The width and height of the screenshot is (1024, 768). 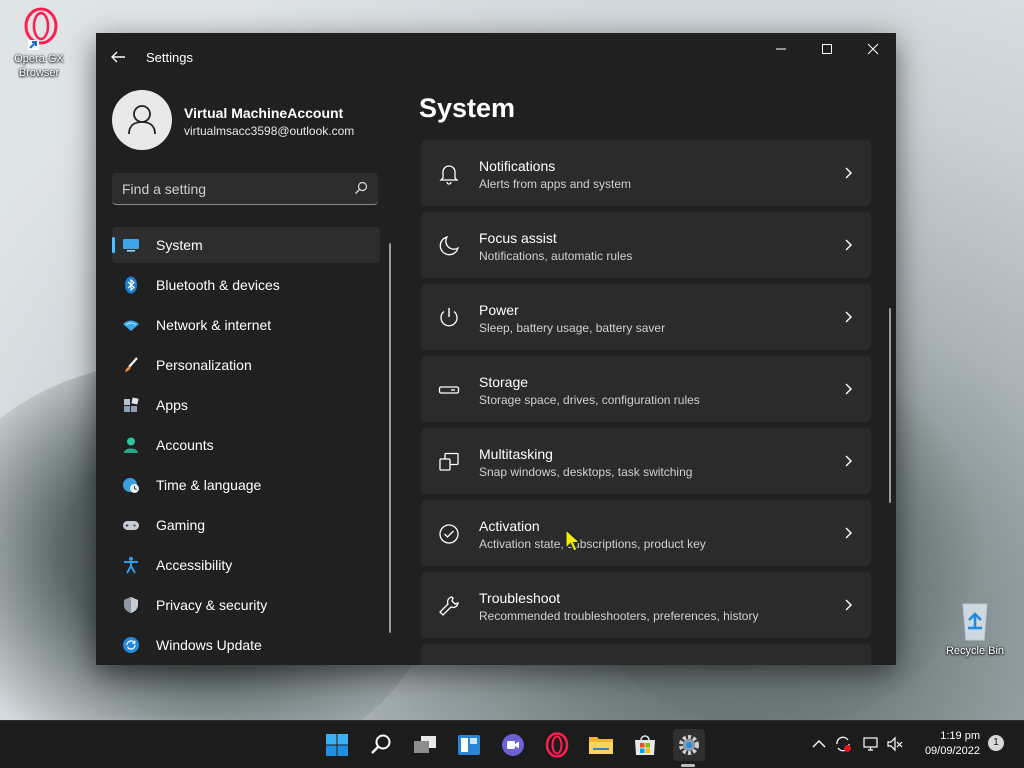 I want to click on title-bar: Settings, so click(x=496, y=57).